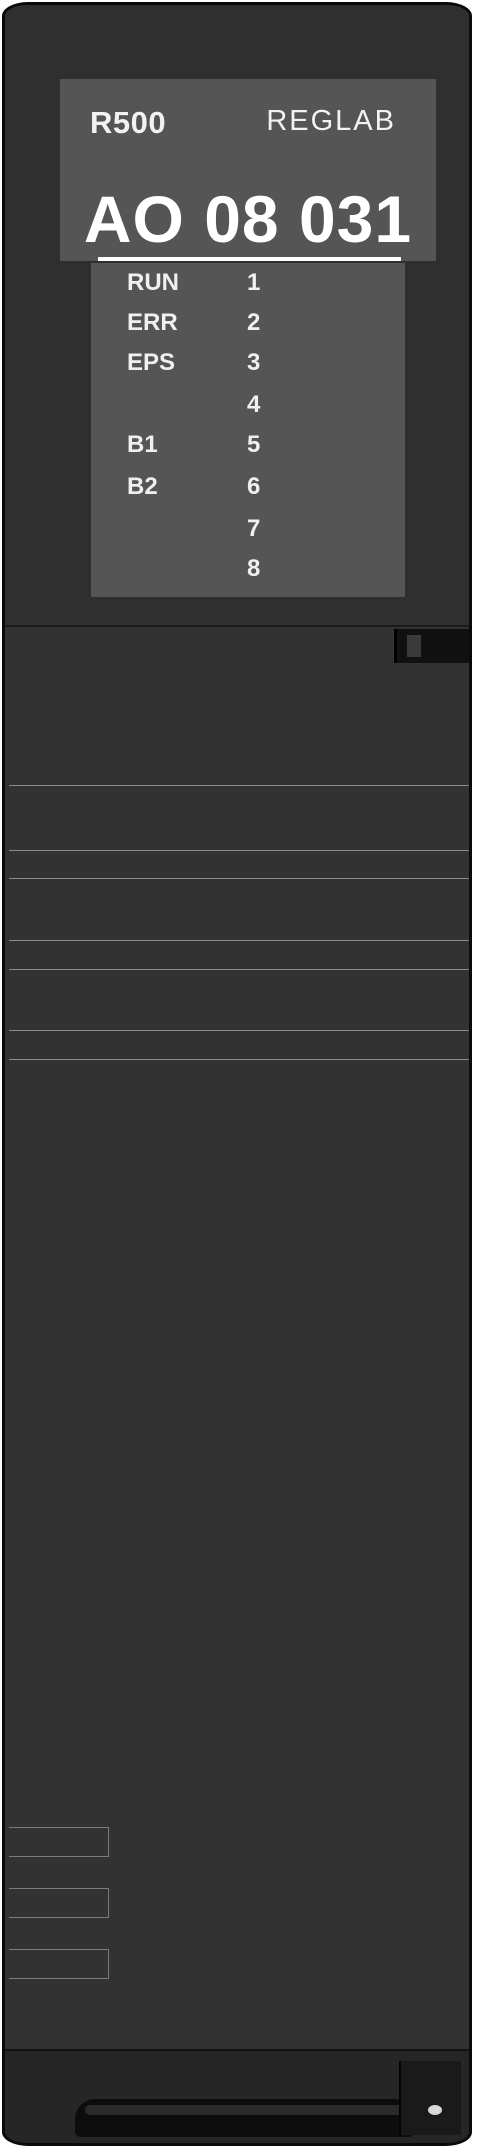  I want to click on channel-number: 4, so click(254, 404).